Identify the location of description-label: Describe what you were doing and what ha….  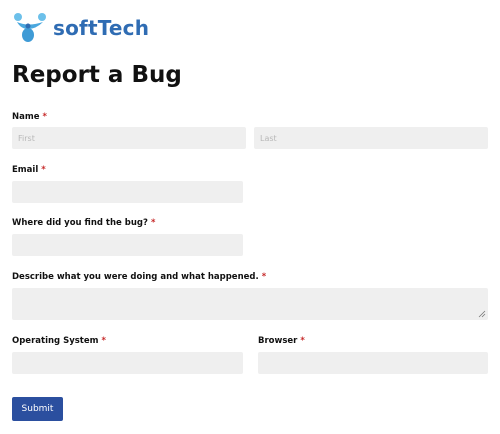
(139, 277).